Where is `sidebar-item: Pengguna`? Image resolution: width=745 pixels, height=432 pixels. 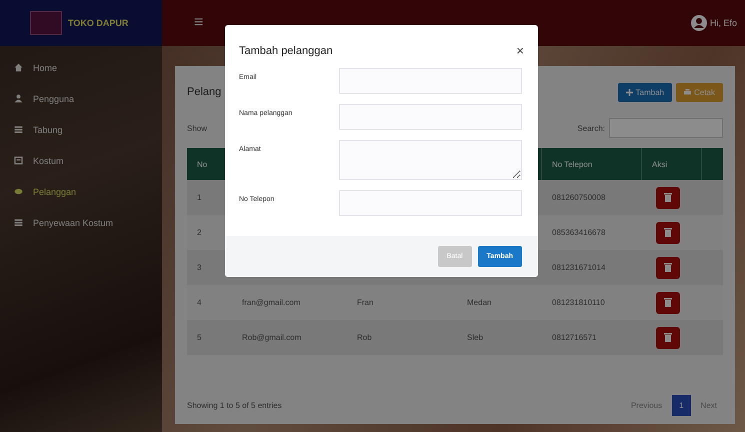
sidebar-item: Pengguna is located at coordinates (81, 98).